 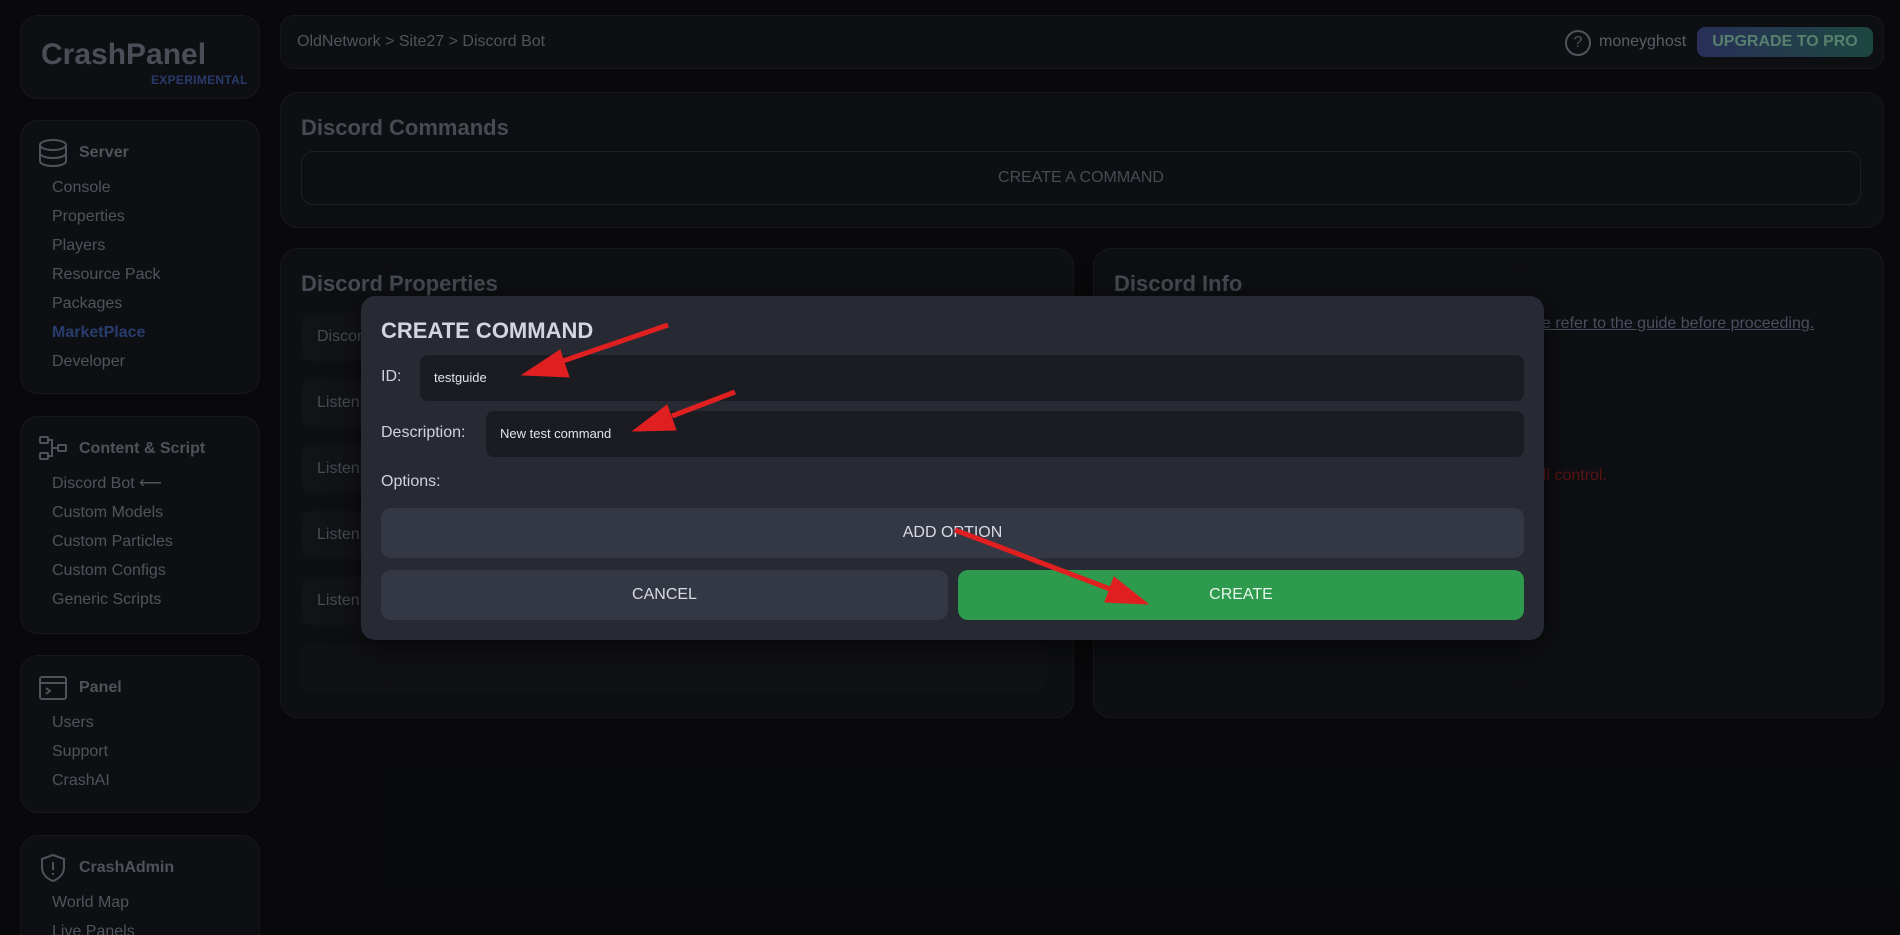 What do you see at coordinates (1005, 434) in the screenshot?
I see `description-input: New test command` at bounding box center [1005, 434].